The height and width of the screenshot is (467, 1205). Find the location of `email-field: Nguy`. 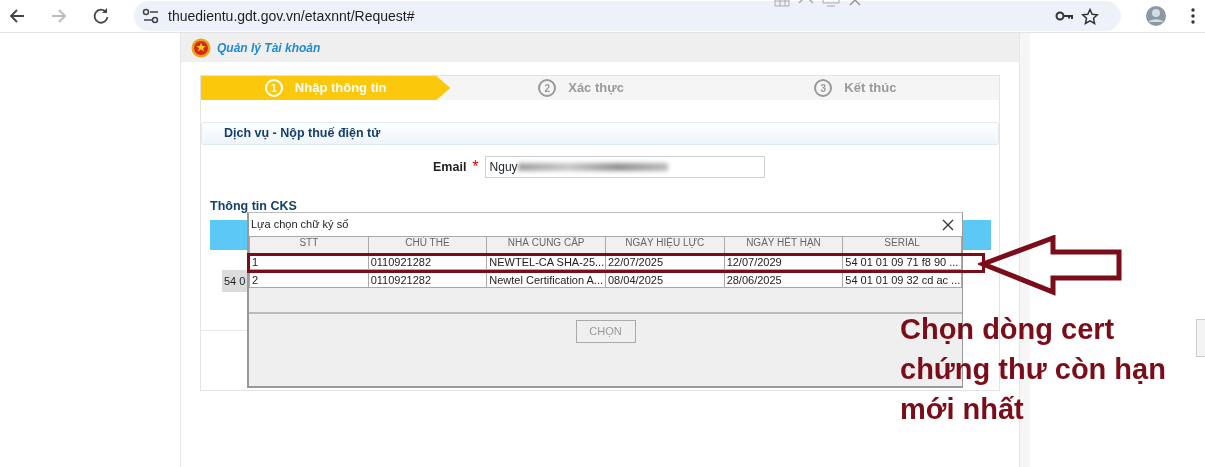

email-field: Nguy is located at coordinates (624, 167).